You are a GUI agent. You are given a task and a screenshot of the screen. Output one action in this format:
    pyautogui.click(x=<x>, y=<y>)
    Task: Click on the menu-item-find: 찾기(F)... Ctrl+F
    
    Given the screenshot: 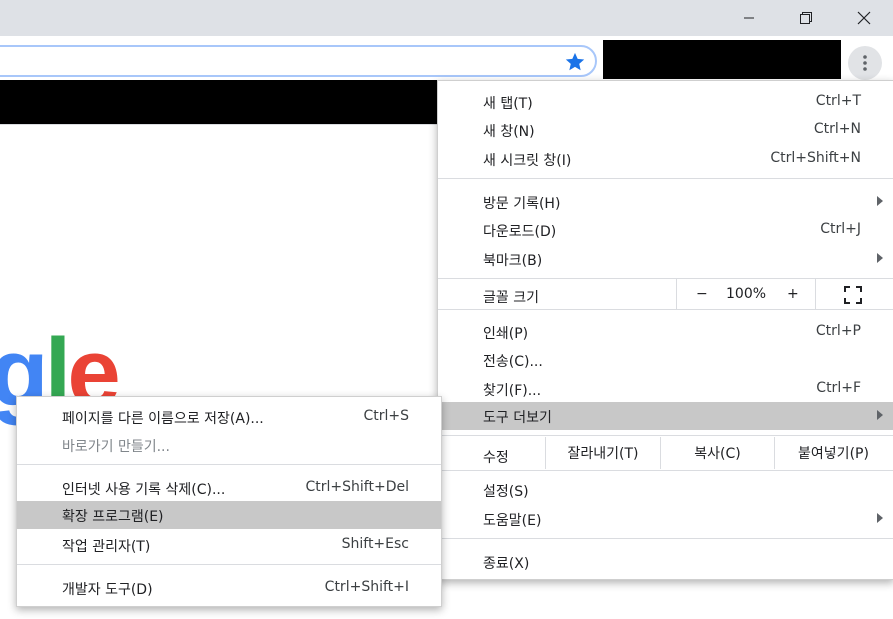 What is the action you would take?
    pyautogui.click(x=665, y=389)
    